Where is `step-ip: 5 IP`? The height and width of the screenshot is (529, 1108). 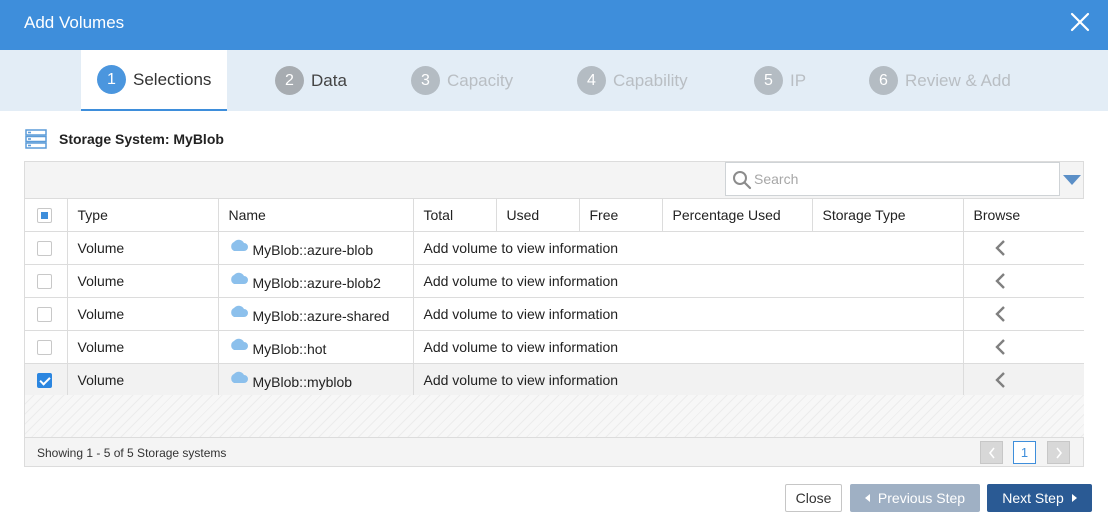
step-ip: 5 IP is located at coordinates (780, 80).